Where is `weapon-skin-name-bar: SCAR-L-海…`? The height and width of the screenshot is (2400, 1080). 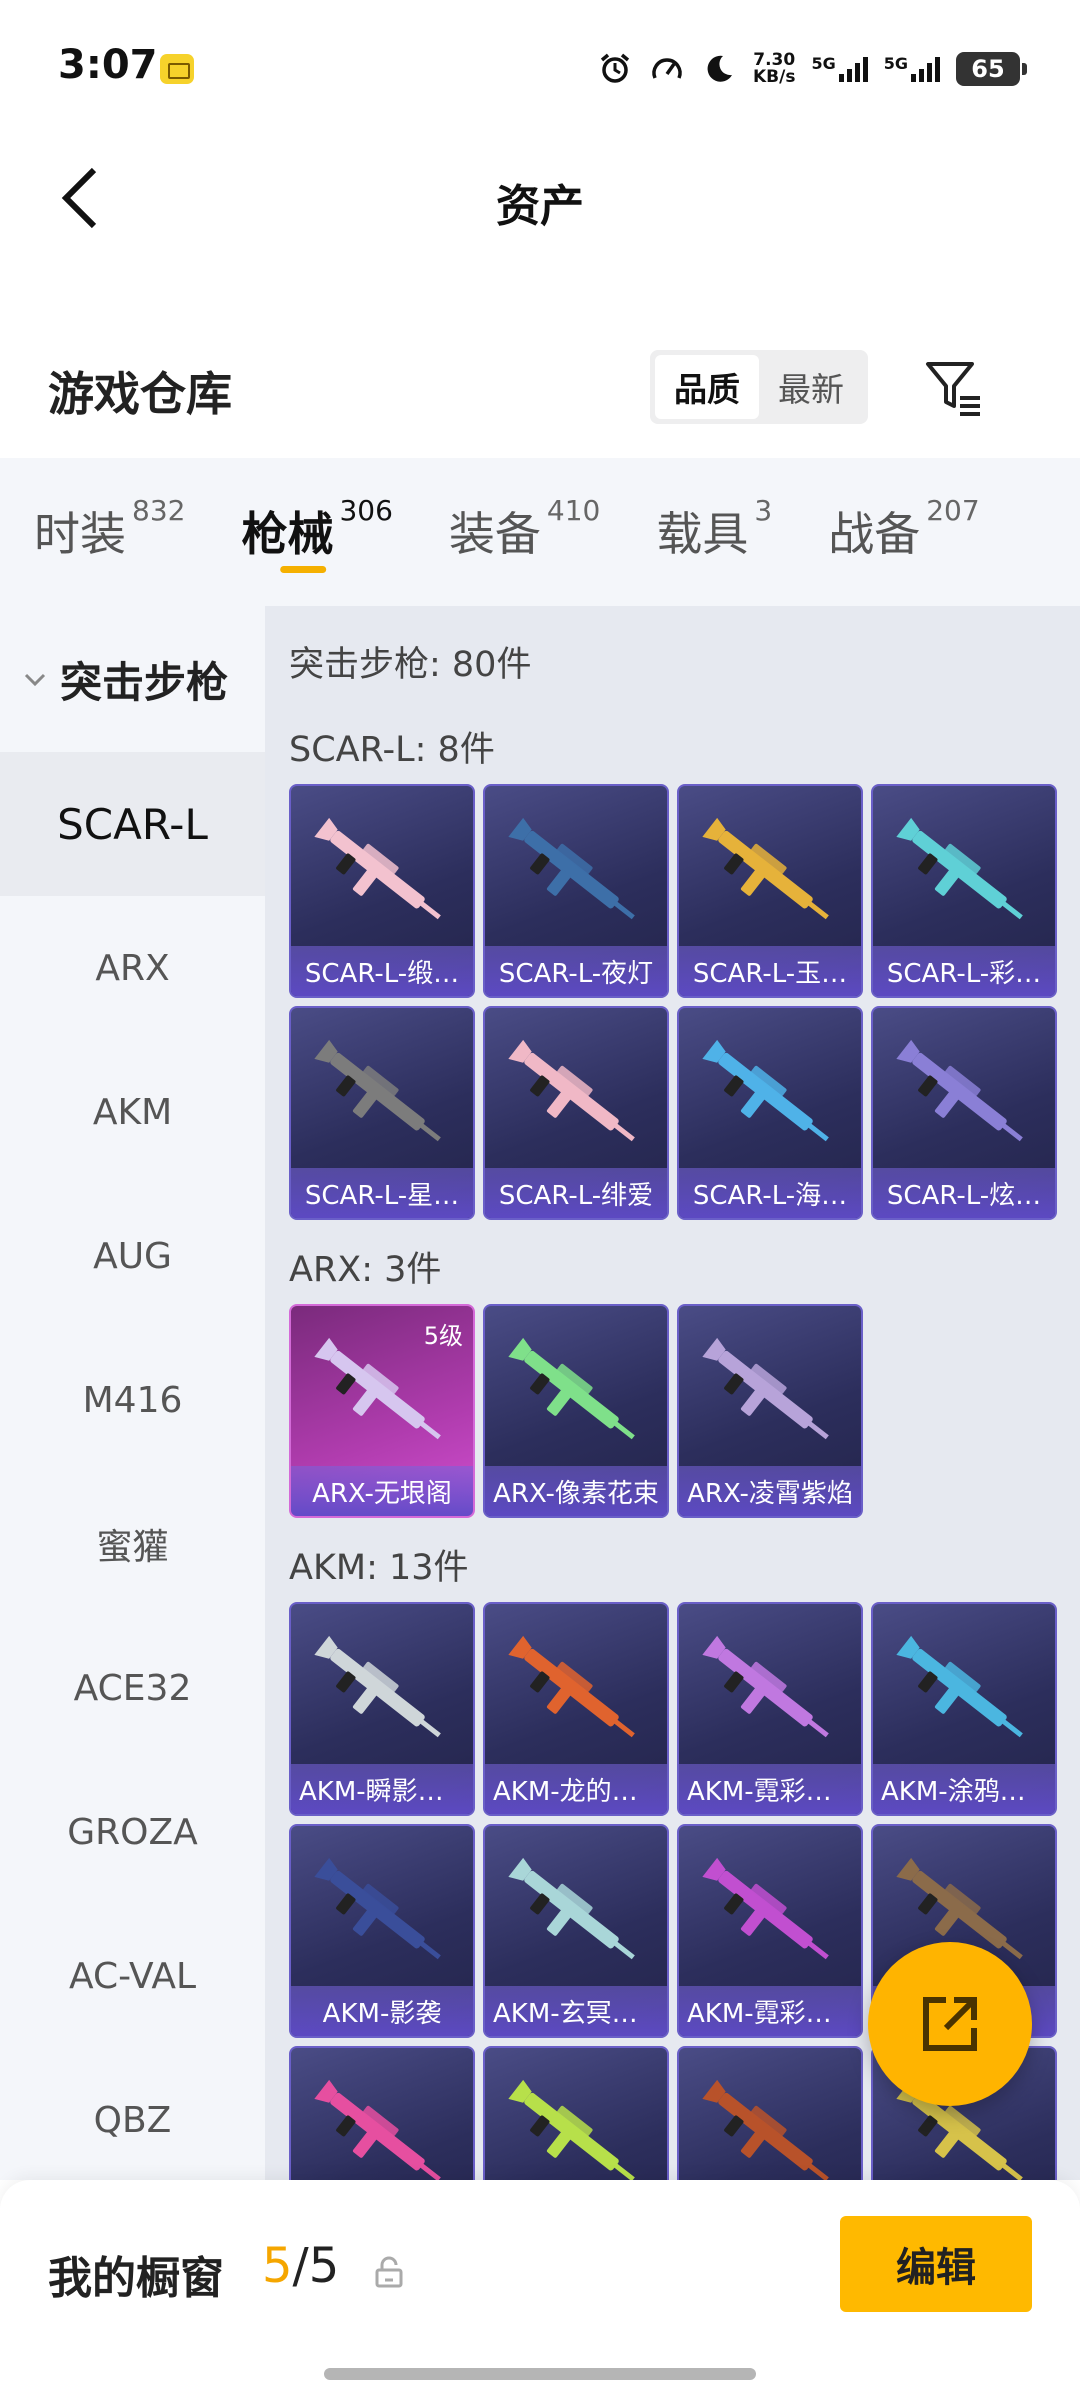 weapon-skin-name-bar: SCAR-L-海… is located at coordinates (770, 1193).